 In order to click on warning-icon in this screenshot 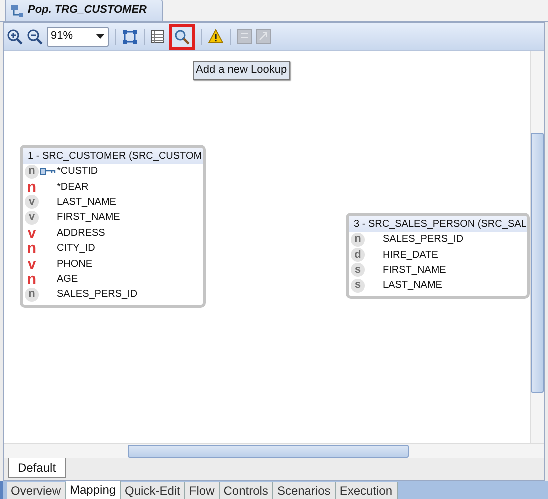, I will do `click(216, 36)`.